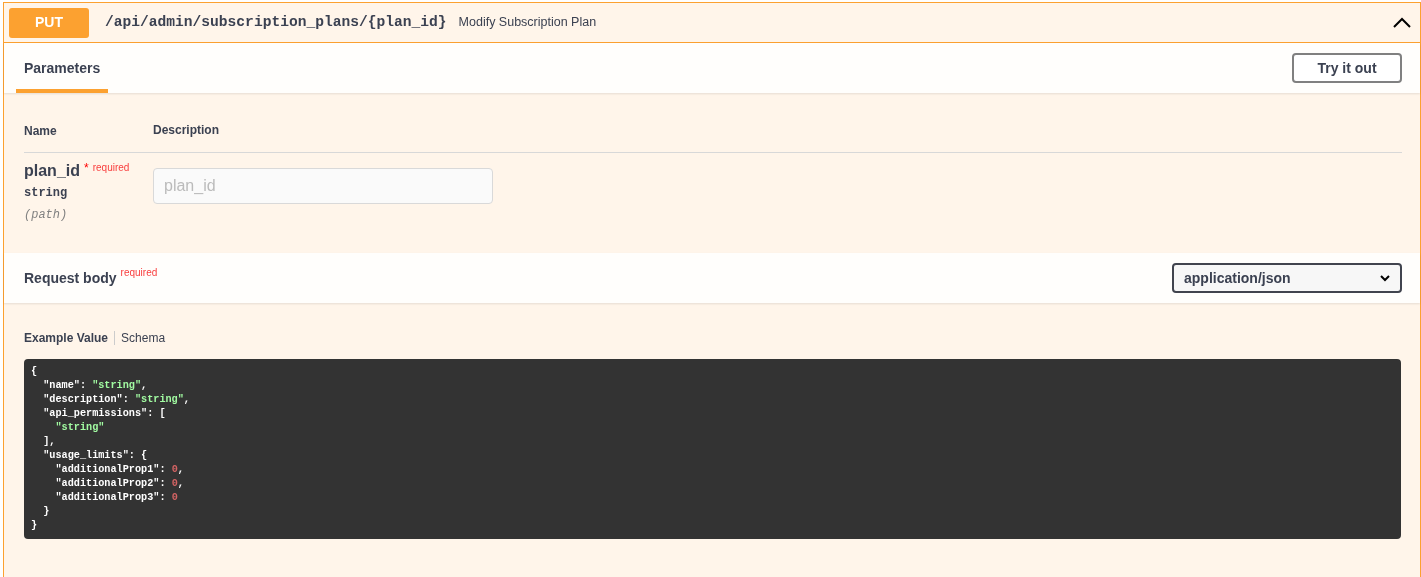 This screenshot has height=577, width=1421. Describe the element at coordinates (186, 130) in the screenshot. I see `column-header: Description` at that location.